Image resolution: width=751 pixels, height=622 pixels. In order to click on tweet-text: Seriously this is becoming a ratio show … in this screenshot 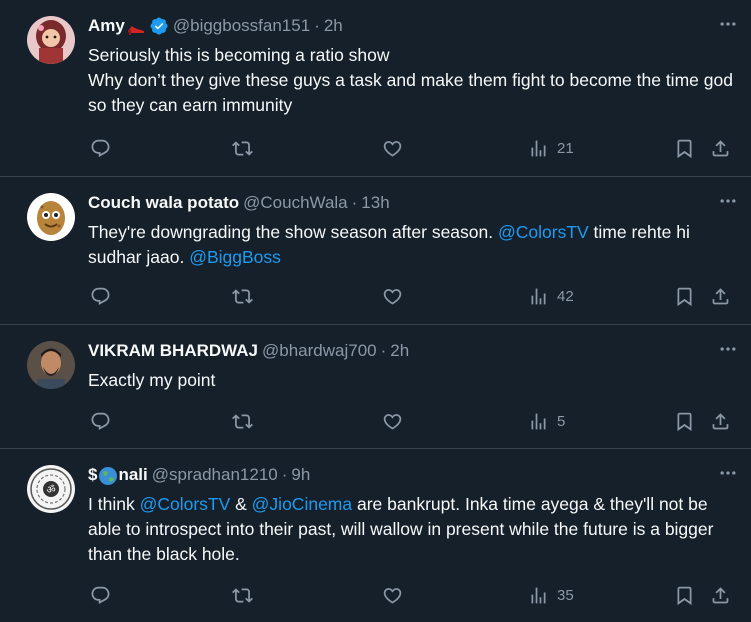, I will do `click(410, 80)`.